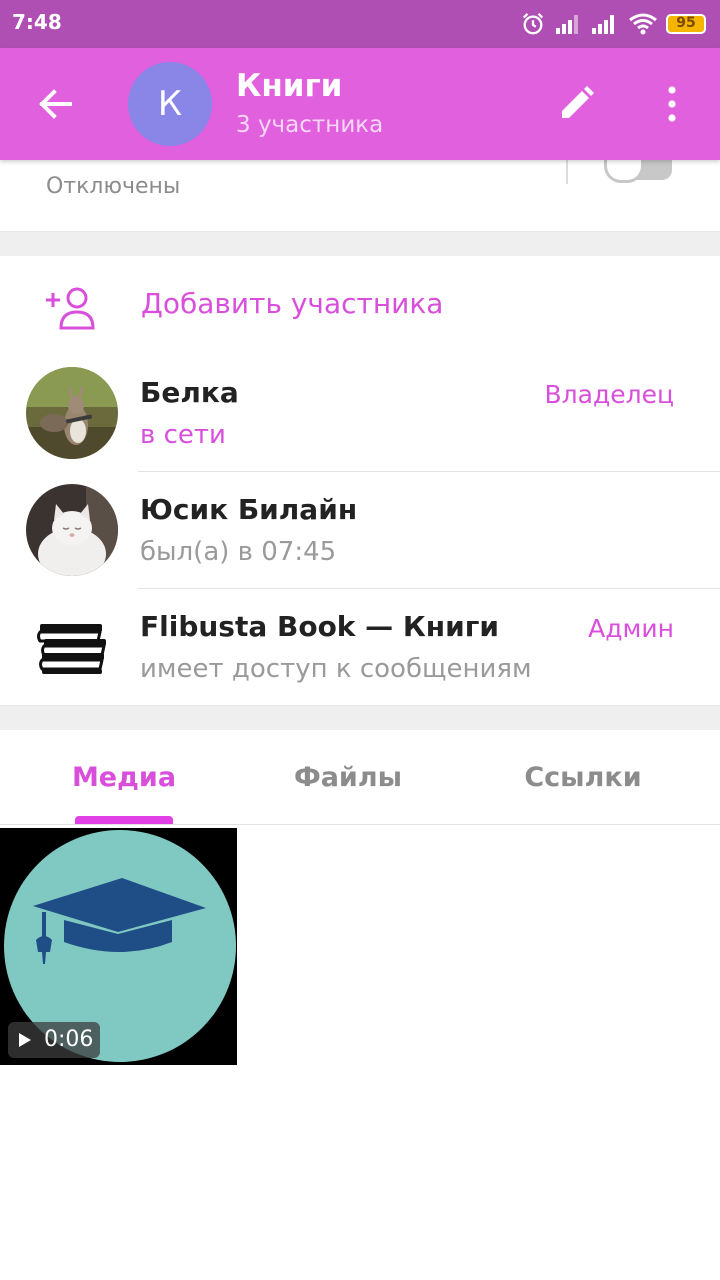  Describe the element at coordinates (289, 86) in the screenshot. I see `page-title: Книги` at that location.